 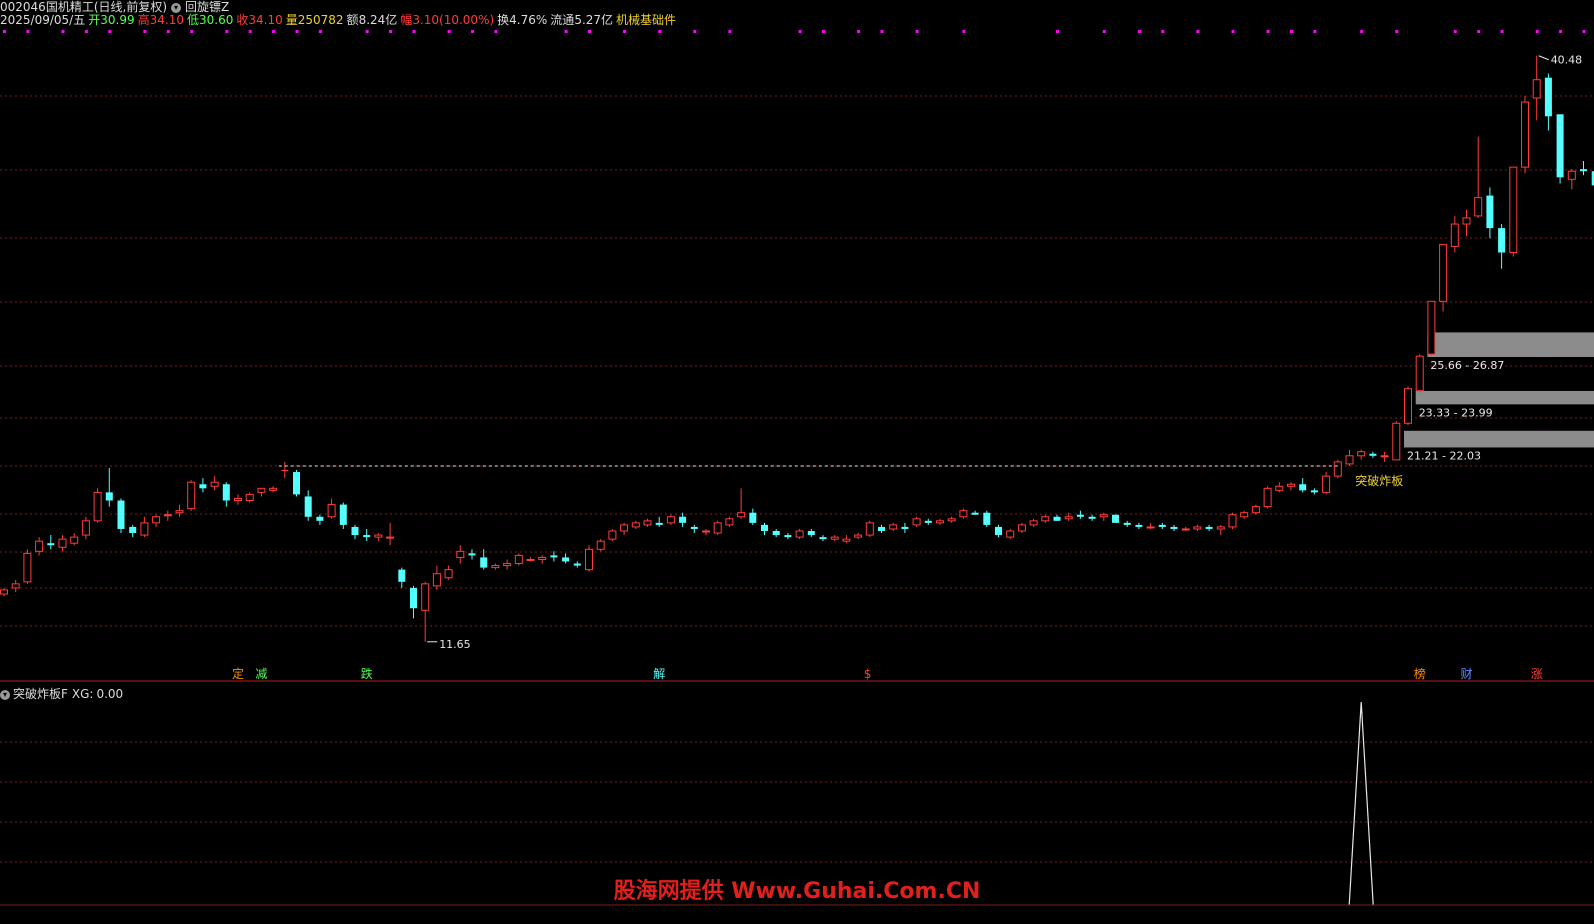 I want to click on indicator-name: 突破炸板F, so click(x=40, y=694).